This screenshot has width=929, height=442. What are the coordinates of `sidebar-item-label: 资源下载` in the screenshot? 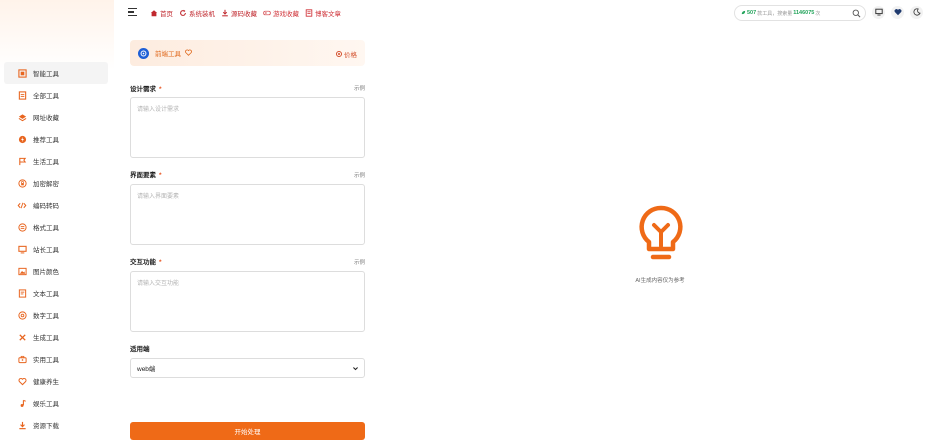 It's located at (46, 426).